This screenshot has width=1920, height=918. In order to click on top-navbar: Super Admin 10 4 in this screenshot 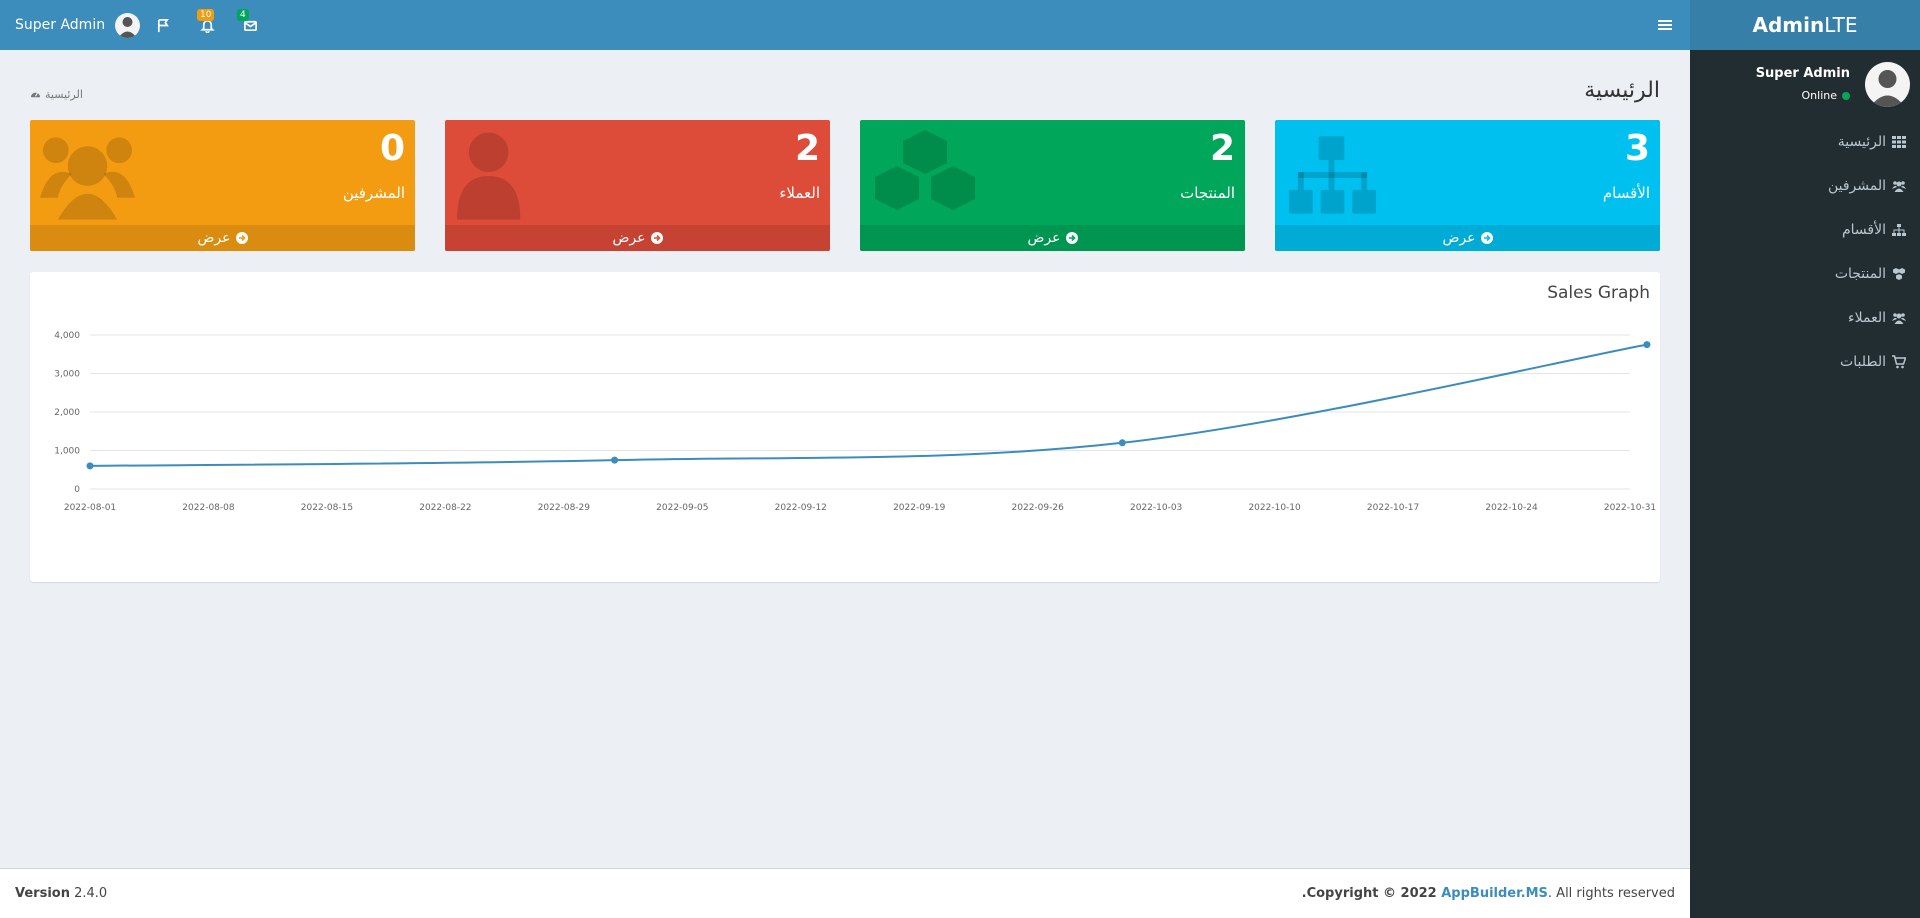, I will do `click(845, 25)`.